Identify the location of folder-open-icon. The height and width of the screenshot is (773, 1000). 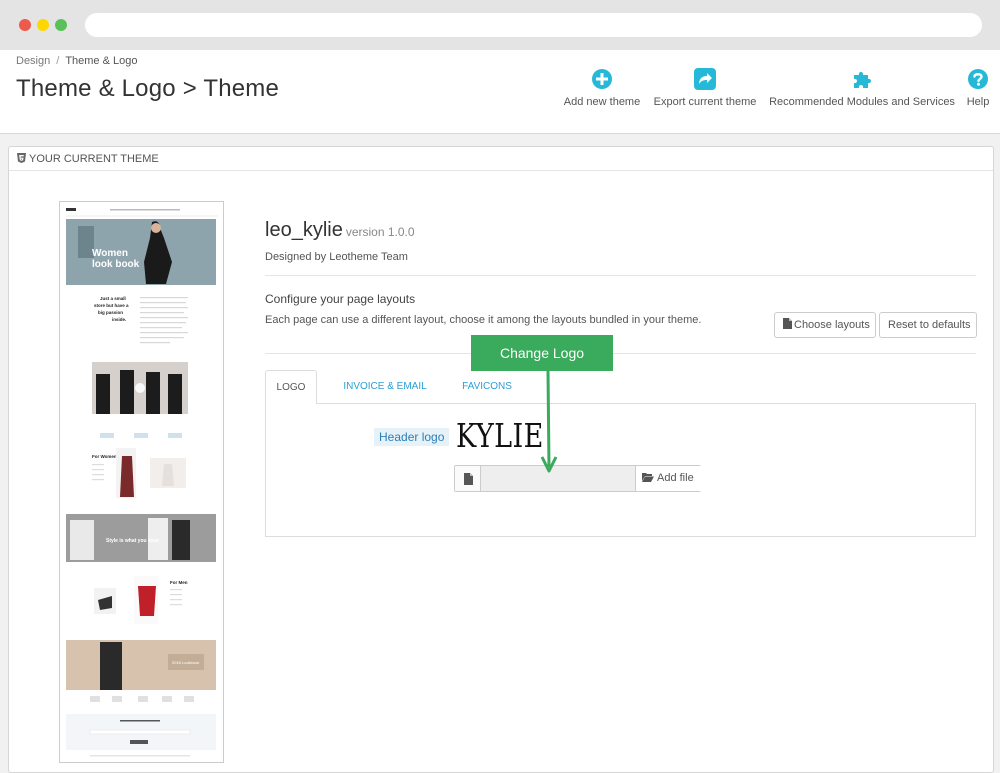
(648, 477).